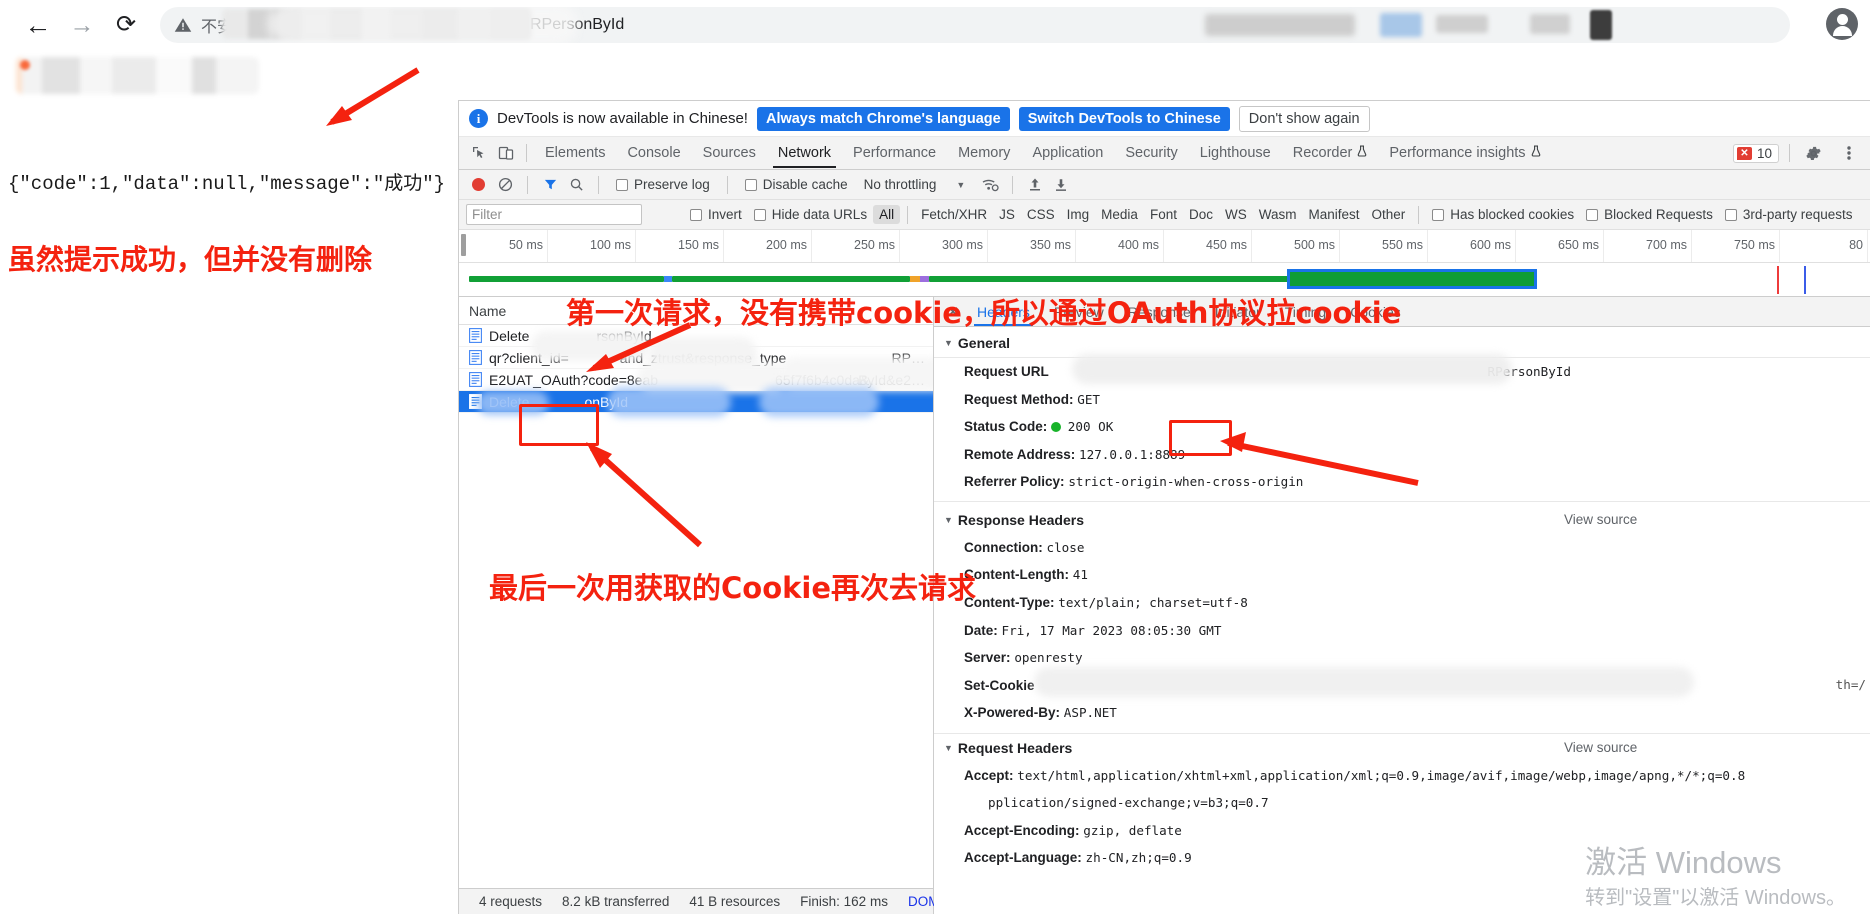 Image resolution: width=1870 pixels, height=914 pixels. What do you see at coordinates (1856, 245) in the screenshot?
I see `tick-800ms: 80` at bounding box center [1856, 245].